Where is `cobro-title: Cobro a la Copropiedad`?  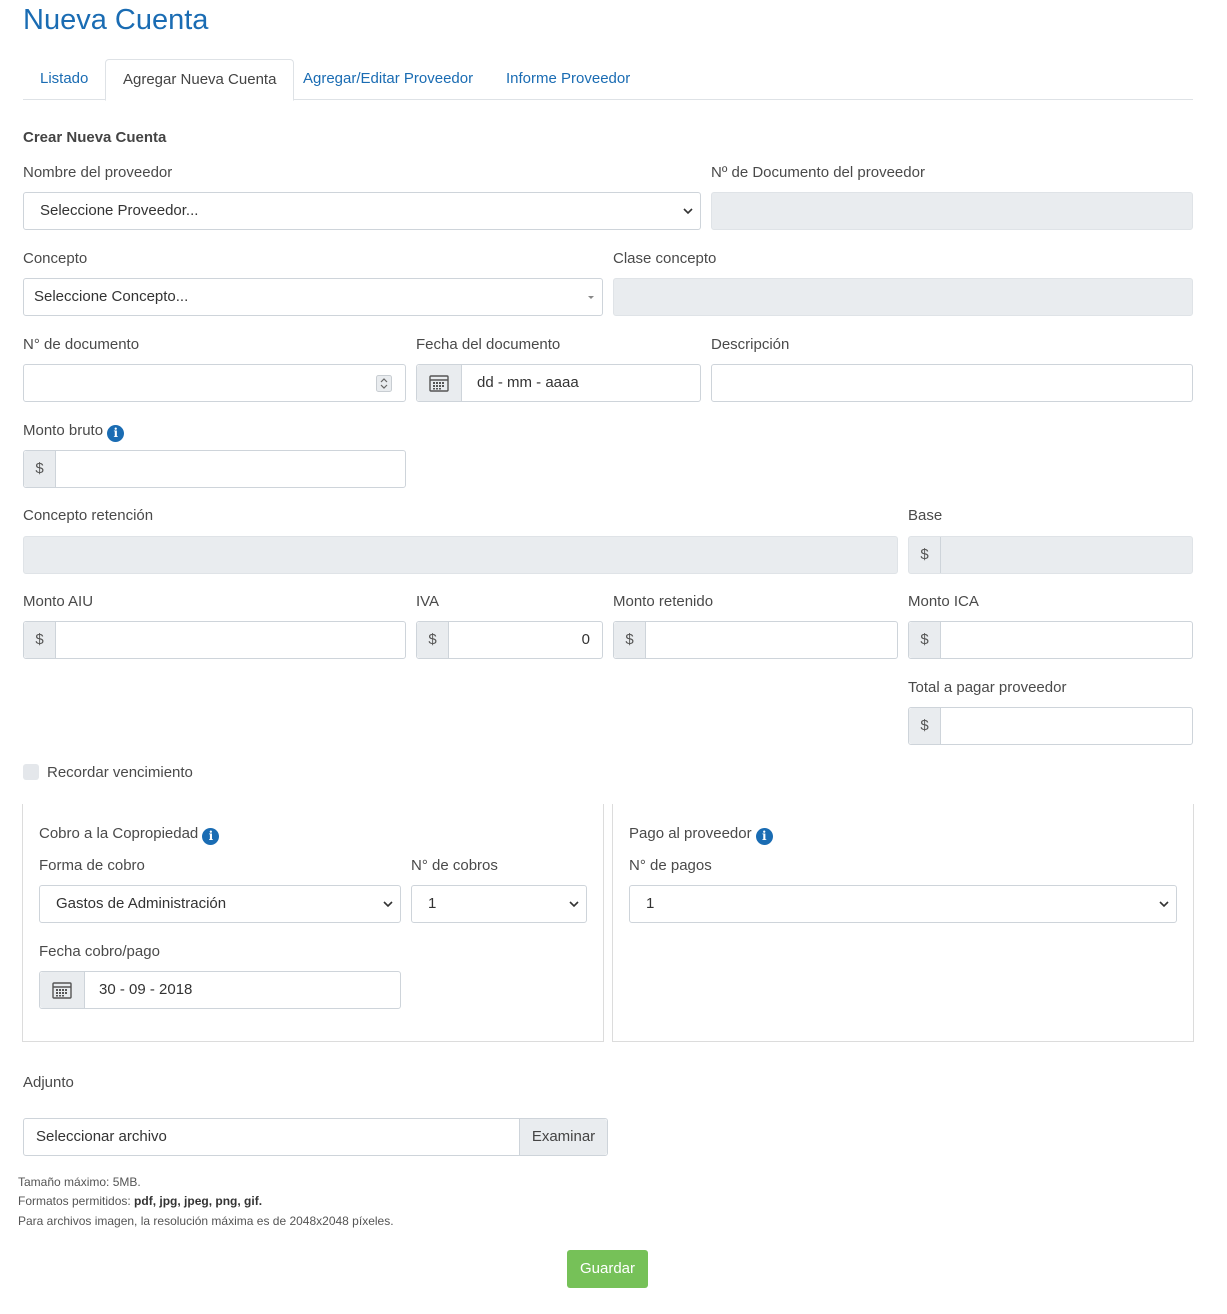 cobro-title: Cobro a la Copropiedad is located at coordinates (119, 833).